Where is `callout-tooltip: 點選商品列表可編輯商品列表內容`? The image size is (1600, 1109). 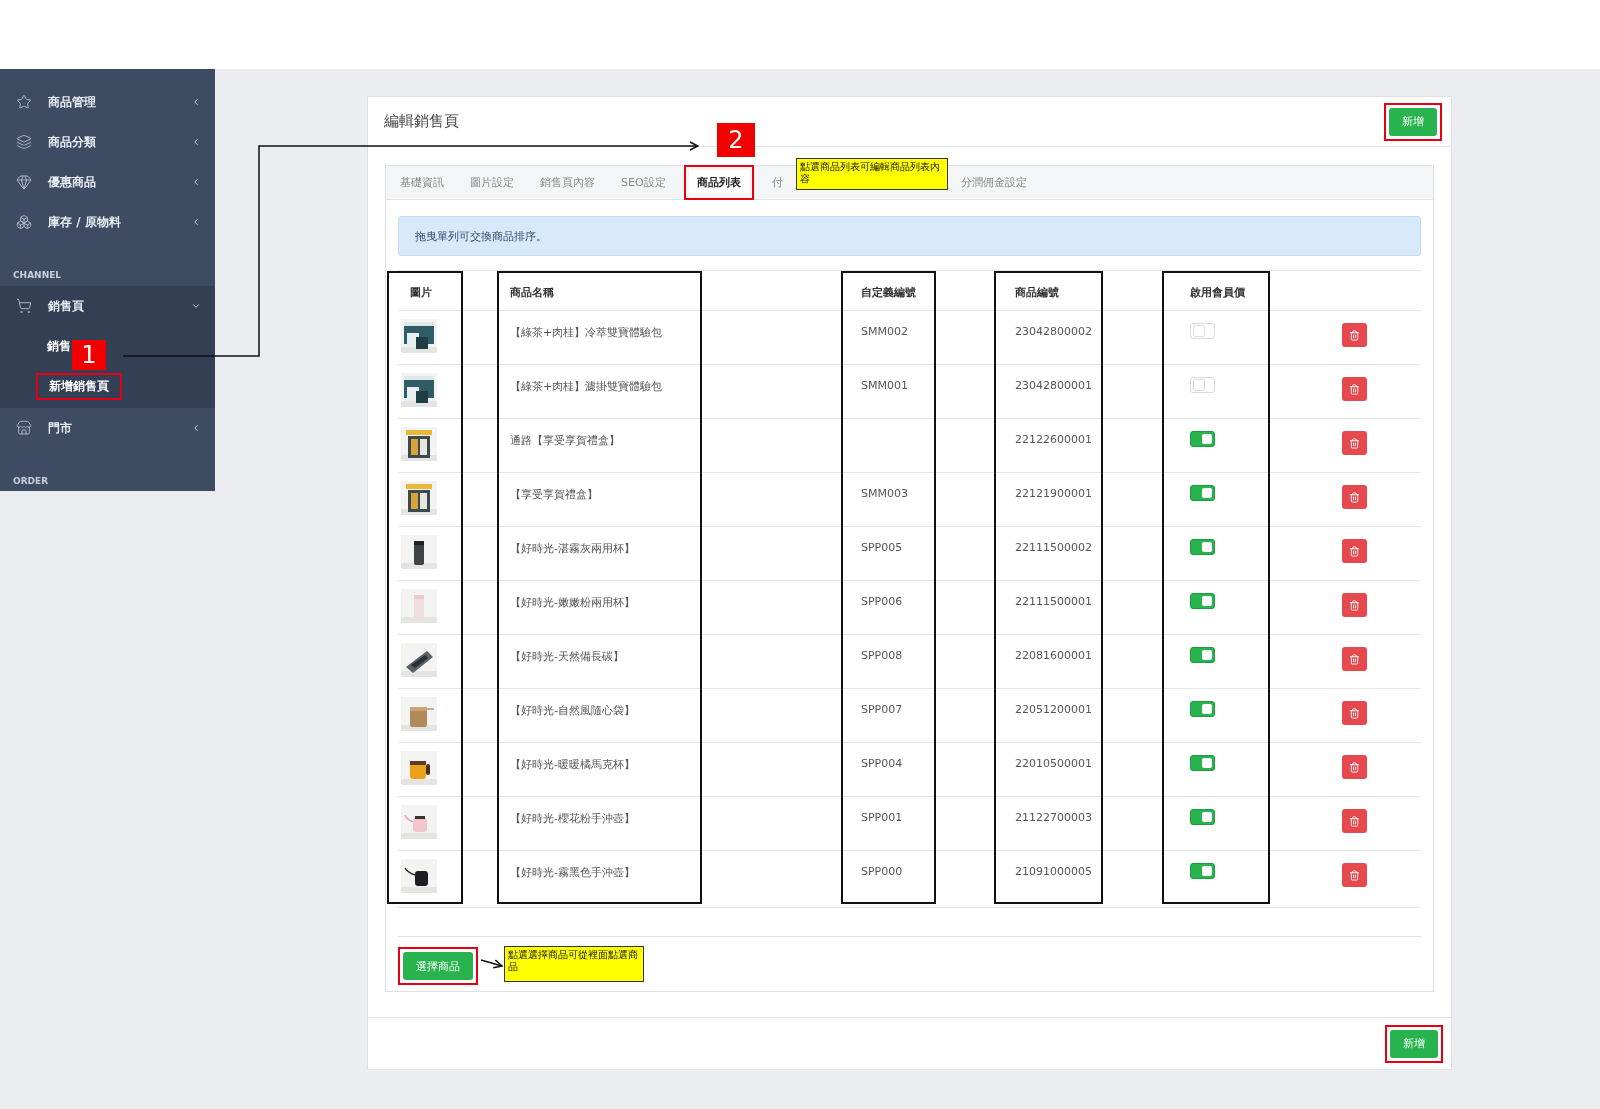
callout-tooltip: 點選商品列表可編輯商品列表內容 is located at coordinates (872, 174).